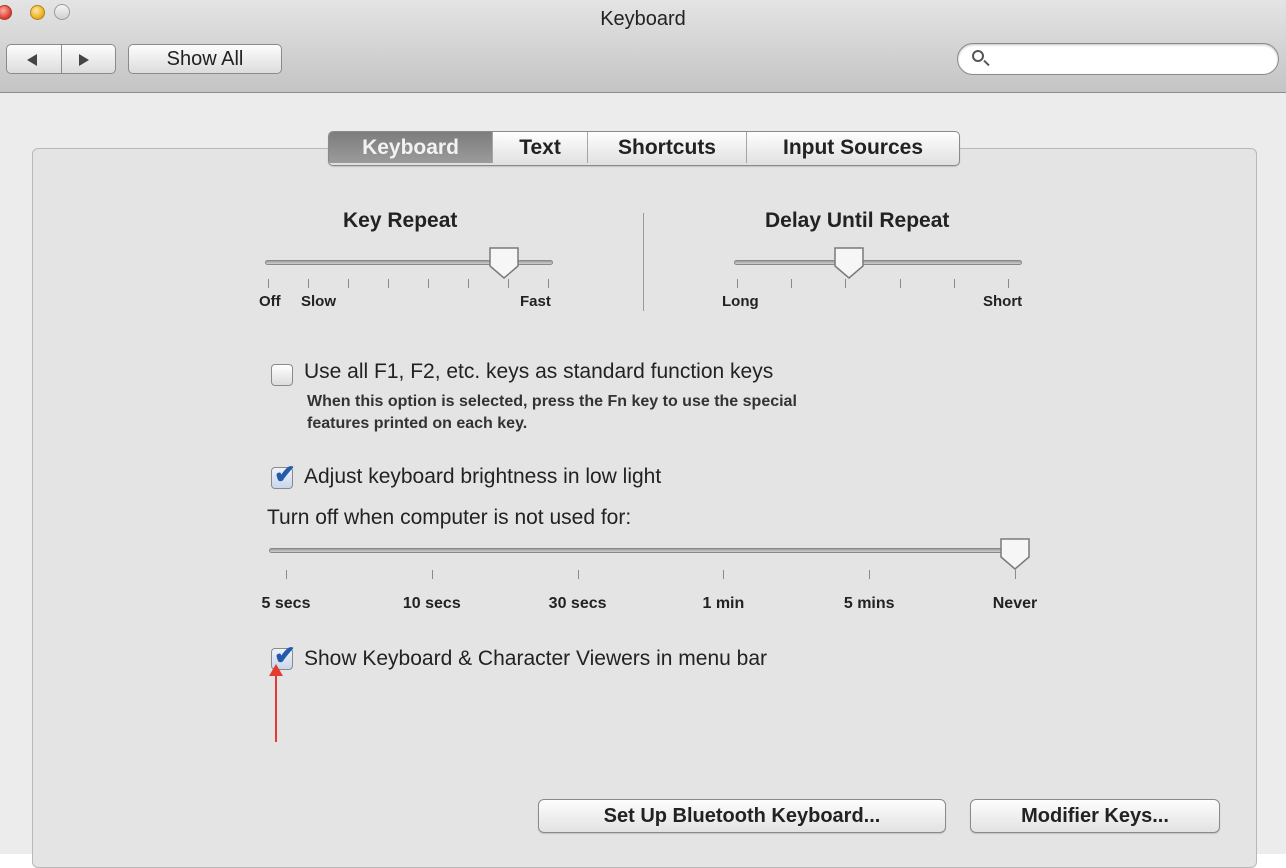 The width and height of the screenshot is (1286, 868). What do you see at coordinates (666, 147) in the screenshot?
I see `tab-shortcuts: Shortcuts` at bounding box center [666, 147].